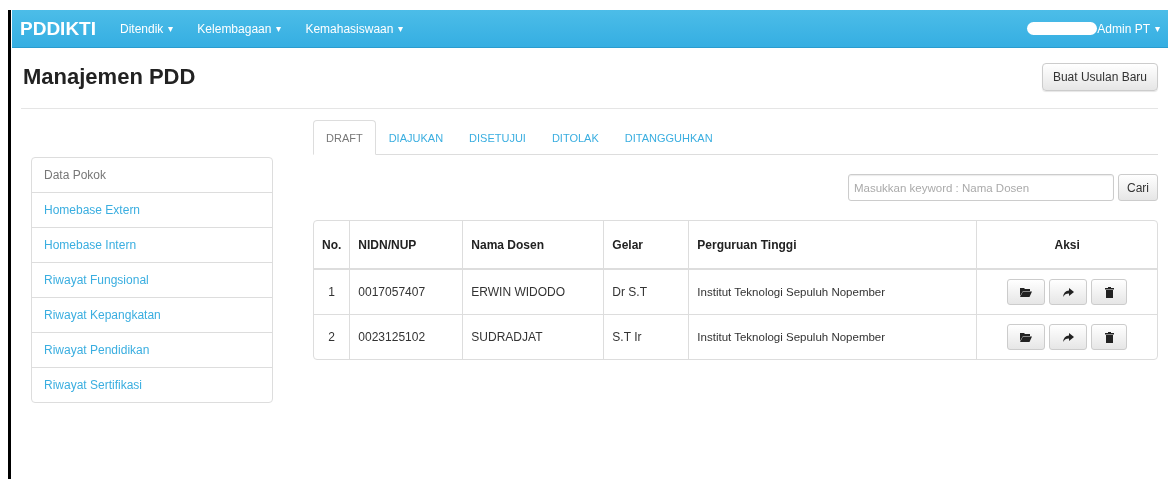 The height and width of the screenshot is (479, 1168). I want to click on sidebar-item: Riwayat Sertifikasi, so click(152, 384).